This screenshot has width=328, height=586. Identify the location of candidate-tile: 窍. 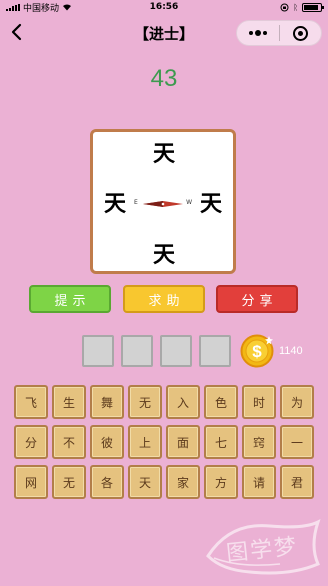
(259, 442).